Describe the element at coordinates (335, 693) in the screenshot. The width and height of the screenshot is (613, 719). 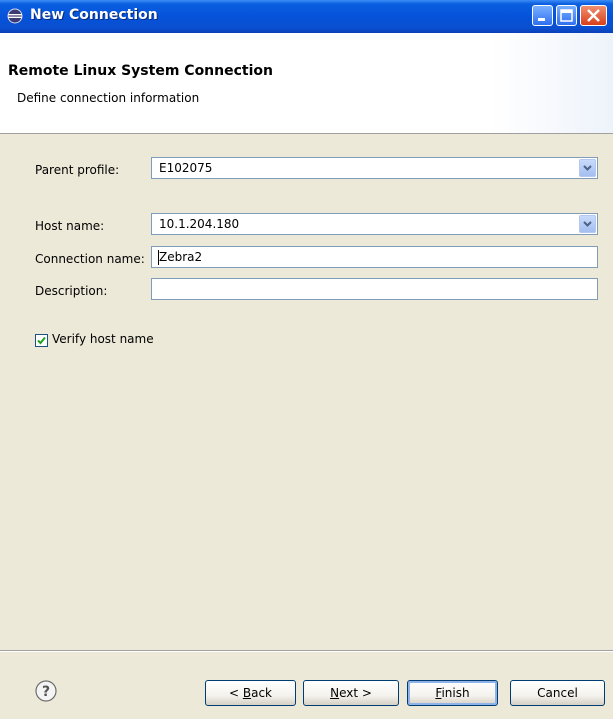
I see `next-mnemonic: N` at that location.